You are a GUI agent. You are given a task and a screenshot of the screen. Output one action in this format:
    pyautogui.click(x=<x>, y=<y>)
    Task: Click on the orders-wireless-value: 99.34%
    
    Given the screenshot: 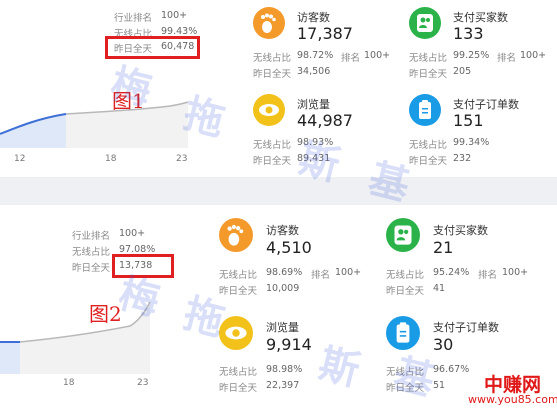 What is the action you would take?
    pyautogui.click(x=471, y=142)
    